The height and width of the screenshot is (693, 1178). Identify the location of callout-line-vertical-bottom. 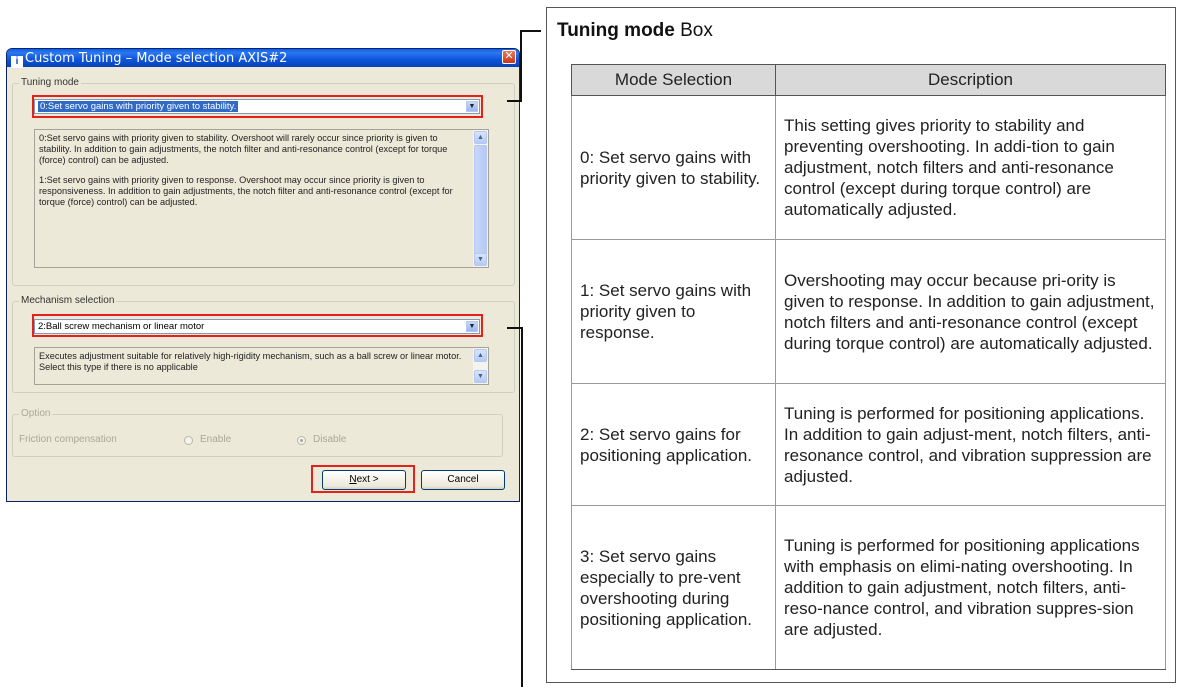
(522, 507).